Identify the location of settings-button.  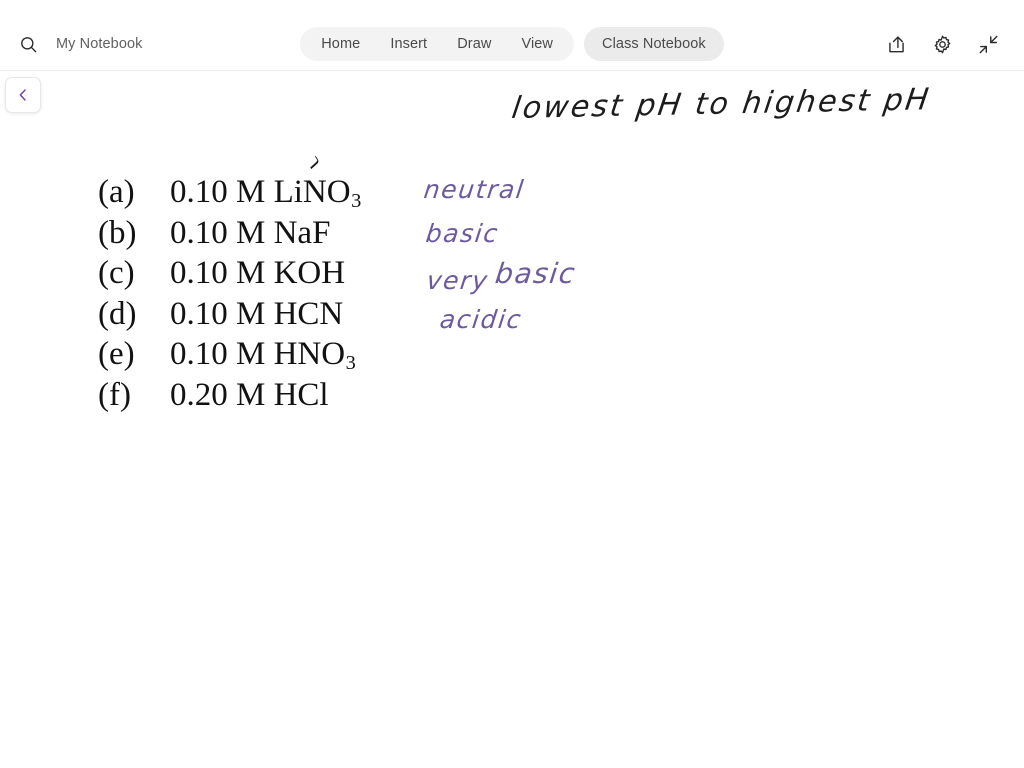
(942, 44).